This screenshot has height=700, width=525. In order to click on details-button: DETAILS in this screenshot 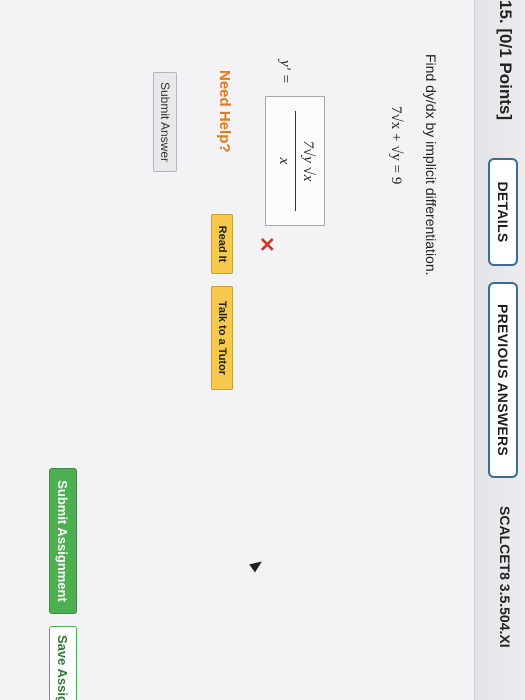, I will do `click(503, 212)`.